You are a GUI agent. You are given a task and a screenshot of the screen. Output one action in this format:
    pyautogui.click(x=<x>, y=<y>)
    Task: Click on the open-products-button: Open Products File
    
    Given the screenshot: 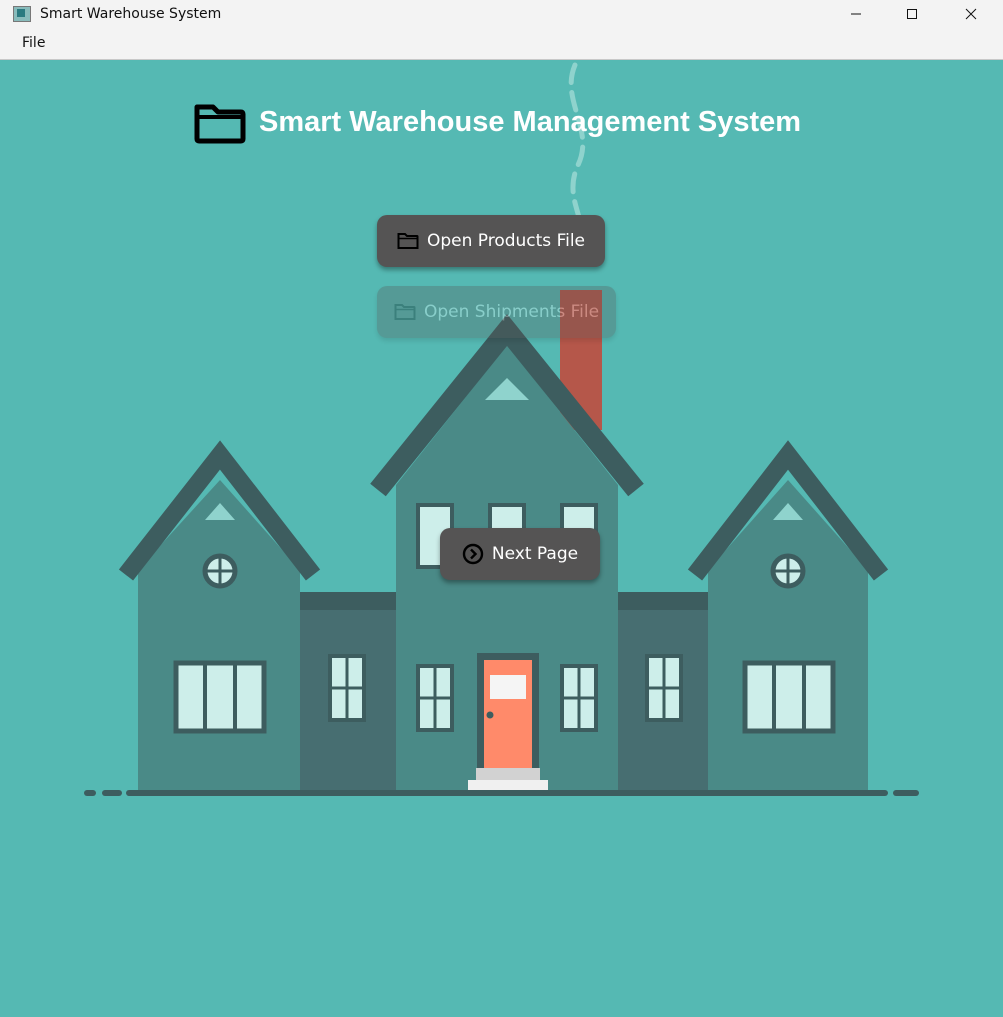 What is the action you would take?
    pyautogui.click(x=491, y=241)
    